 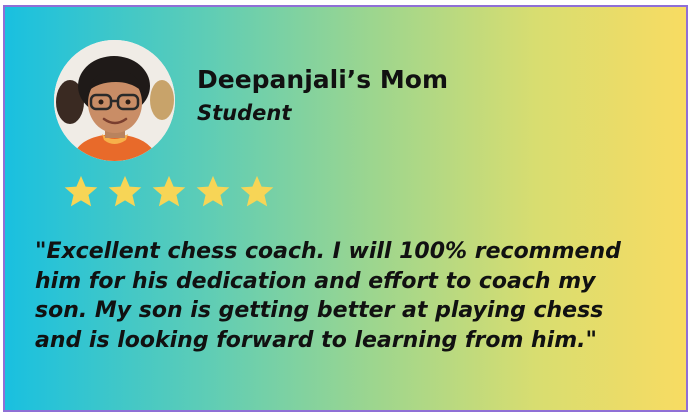 I want to click on reviewer-name: Deepanjali’s Mom, so click(x=322, y=79).